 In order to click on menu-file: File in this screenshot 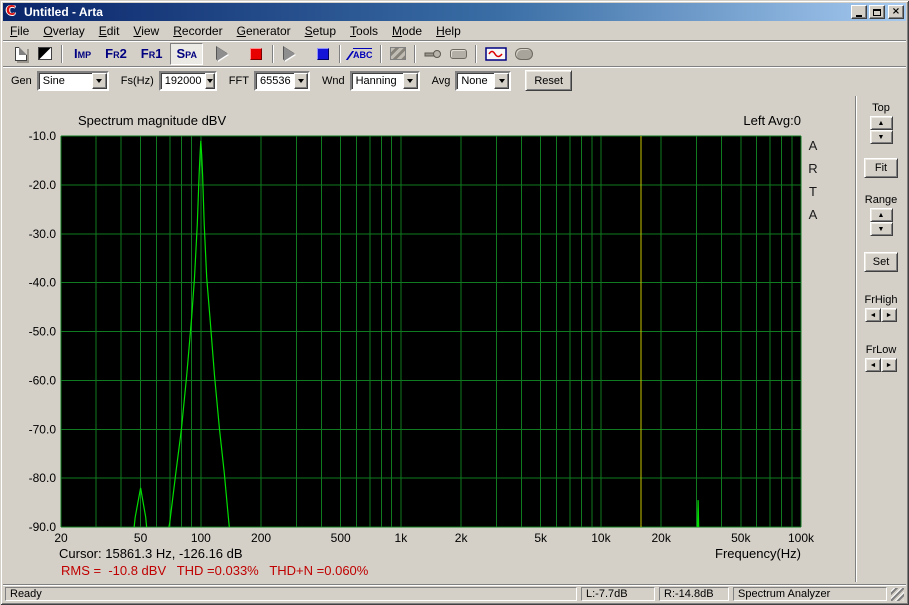, I will do `click(19, 31)`.